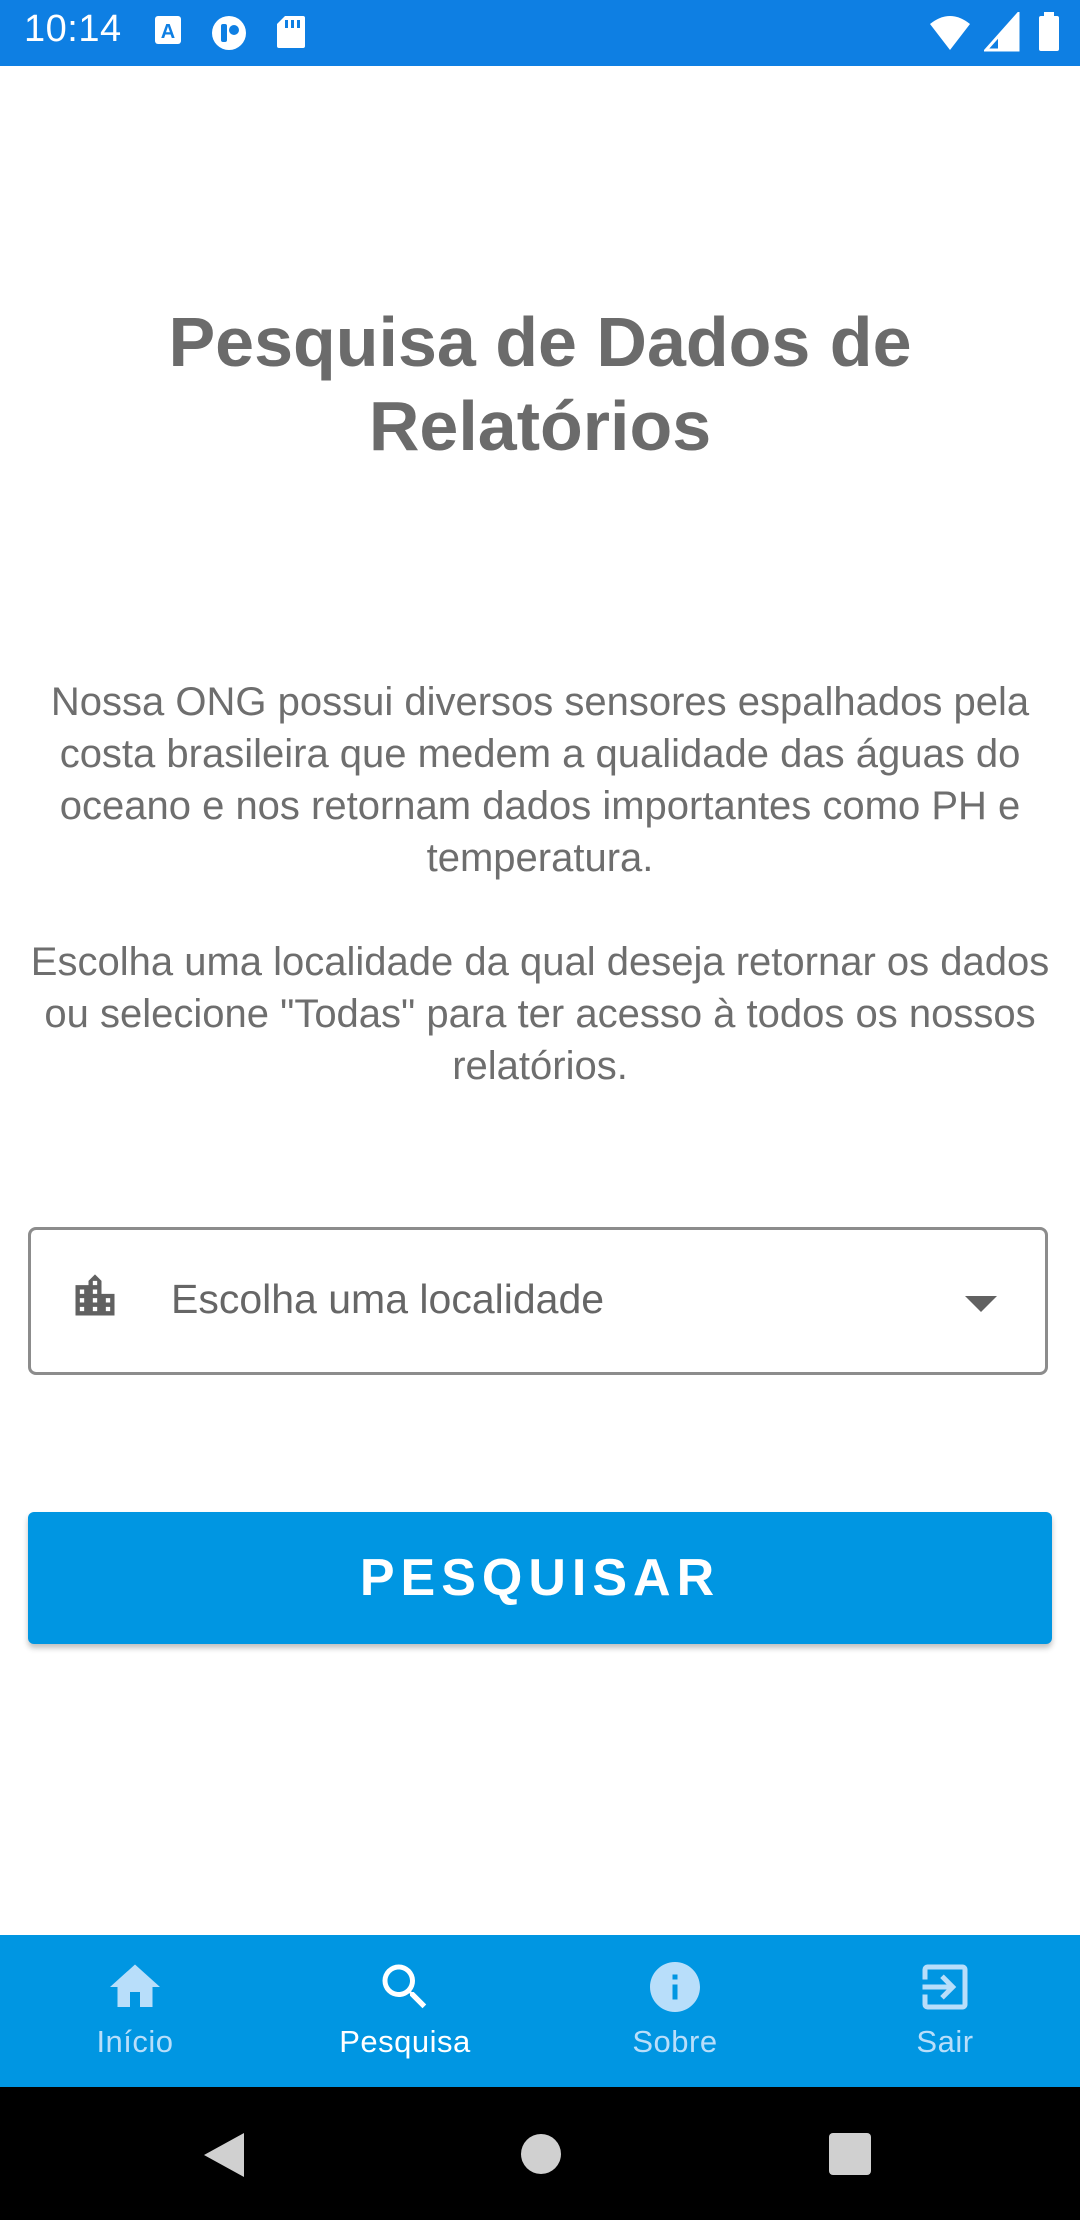  Describe the element at coordinates (405, 1989) in the screenshot. I see `search-icon` at that location.